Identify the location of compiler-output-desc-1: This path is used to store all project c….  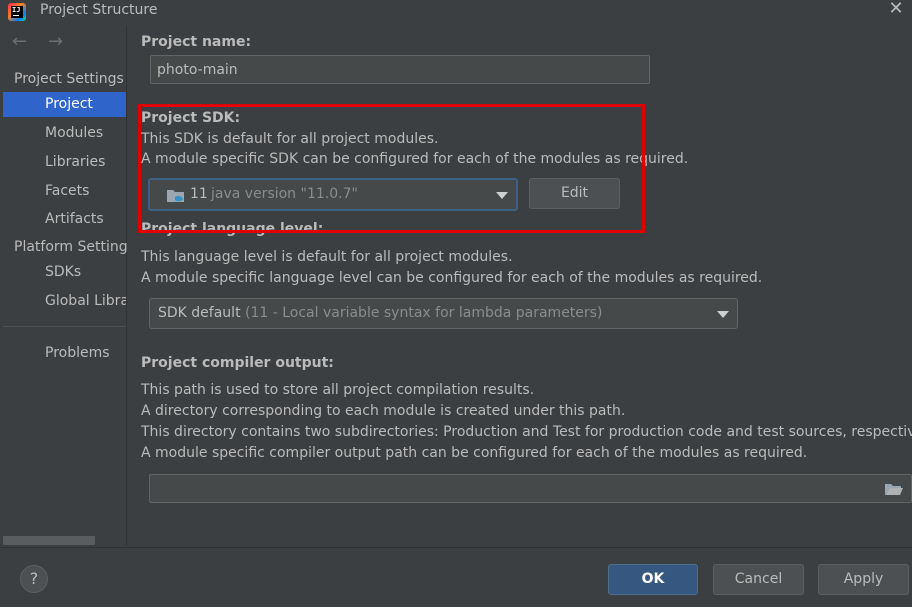
(338, 390).